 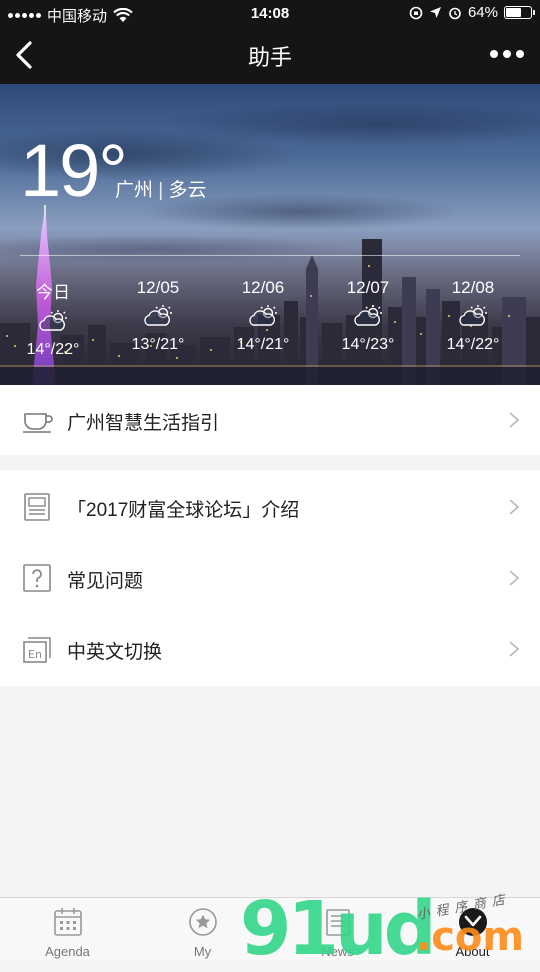 What do you see at coordinates (183, 510) in the screenshot?
I see `menu-item-label: 「2017财富全球论坛」介绍` at bounding box center [183, 510].